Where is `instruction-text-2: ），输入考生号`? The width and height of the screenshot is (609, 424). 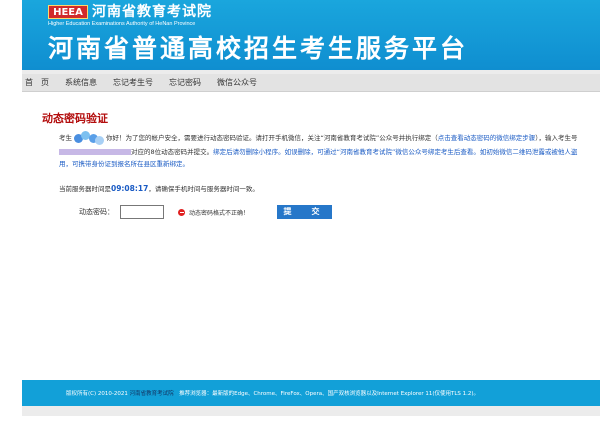
instruction-text-2: ），输入考生号 is located at coordinates (556, 138).